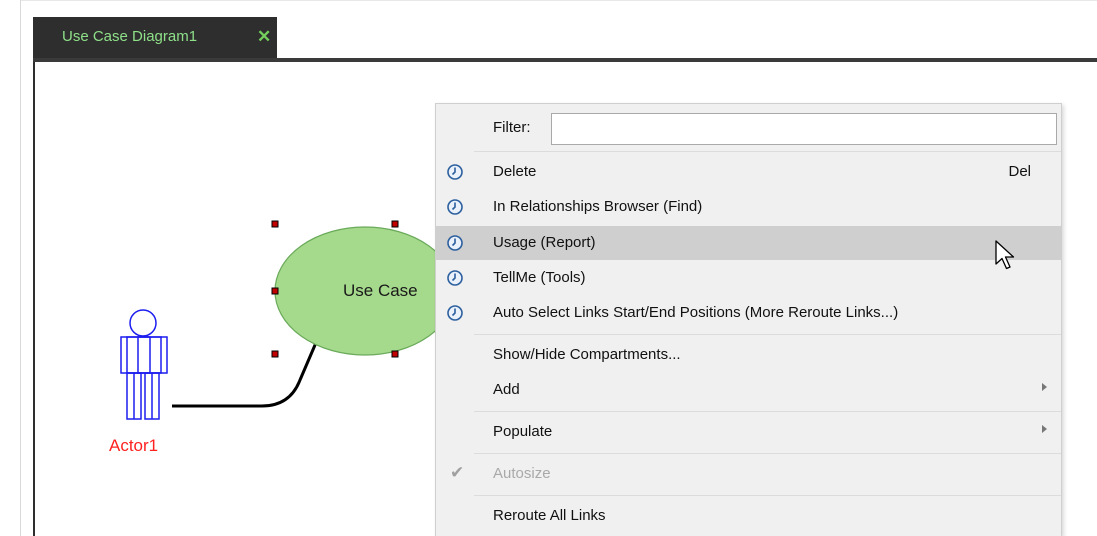  What do you see at coordinates (457, 472) in the screenshot?
I see `checkmark-icon: ✔` at bounding box center [457, 472].